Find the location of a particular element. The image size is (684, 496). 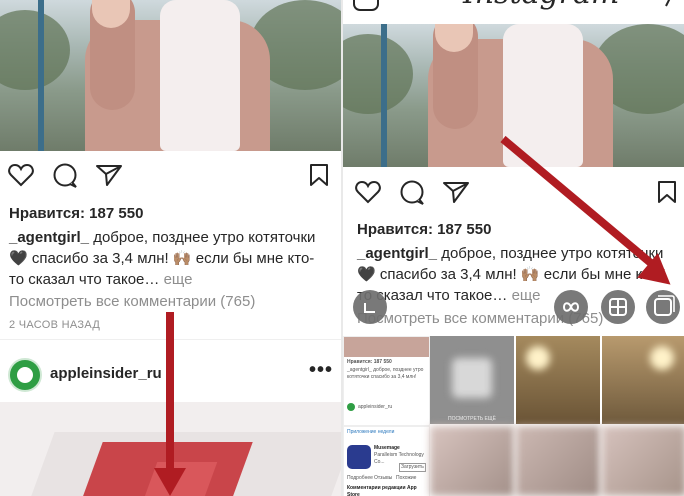

mini-label: ПОСМОТРЕТЬ ЕЩЁ is located at coordinates (472, 419).